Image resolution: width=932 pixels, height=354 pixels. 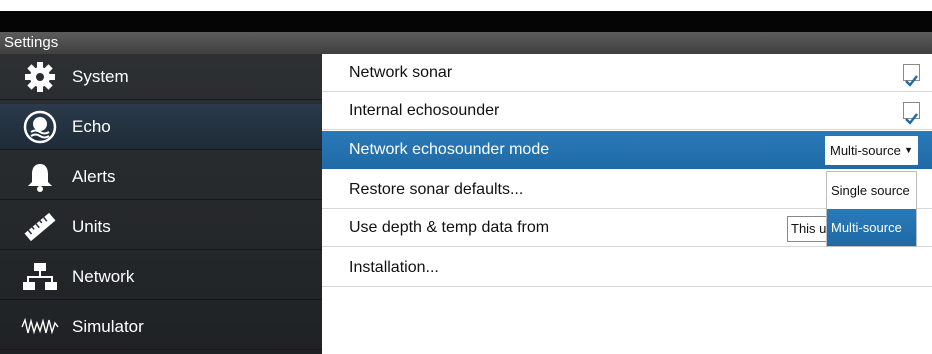 What do you see at coordinates (161, 127) in the screenshot?
I see `sidebar-item-echo: Echo` at bounding box center [161, 127].